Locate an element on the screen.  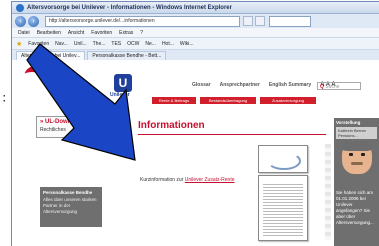
nav-zusatzversorgung: Zusatzversorgung is located at coordinates (288, 100).